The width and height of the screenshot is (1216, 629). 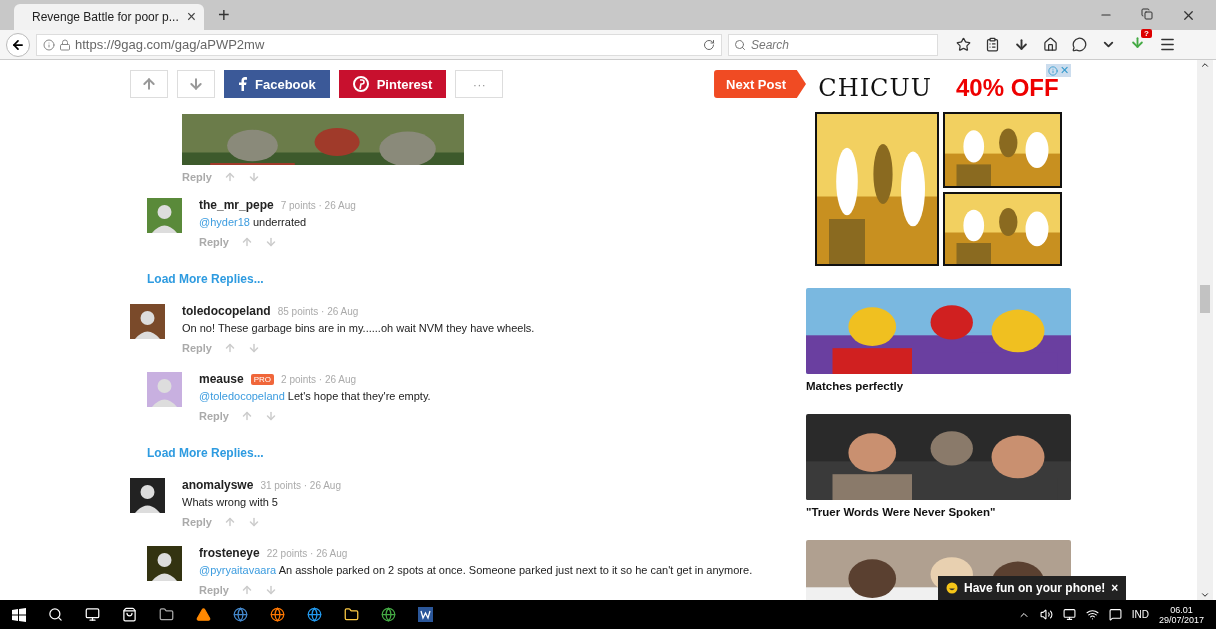 What do you see at coordinates (1205, 595) in the screenshot?
I see `scroll-down-icon` at bounding box center [1205, 595].